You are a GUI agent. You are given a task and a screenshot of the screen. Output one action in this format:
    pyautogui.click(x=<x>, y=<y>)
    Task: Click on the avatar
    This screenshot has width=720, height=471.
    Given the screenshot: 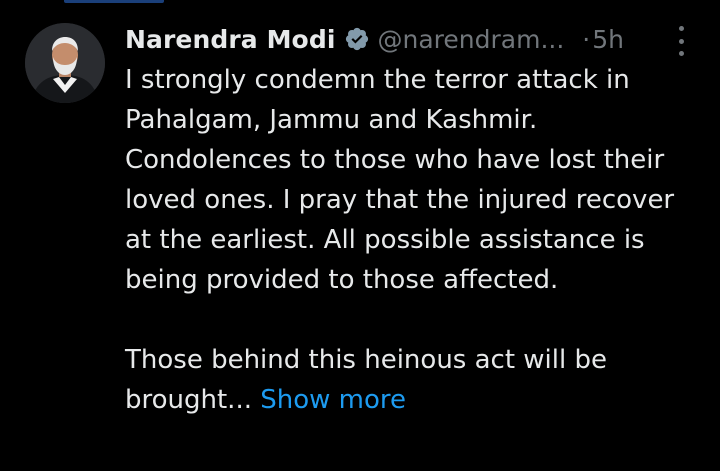 What is the action you would take?
    pyautogui.click(x=65, y=63)
    